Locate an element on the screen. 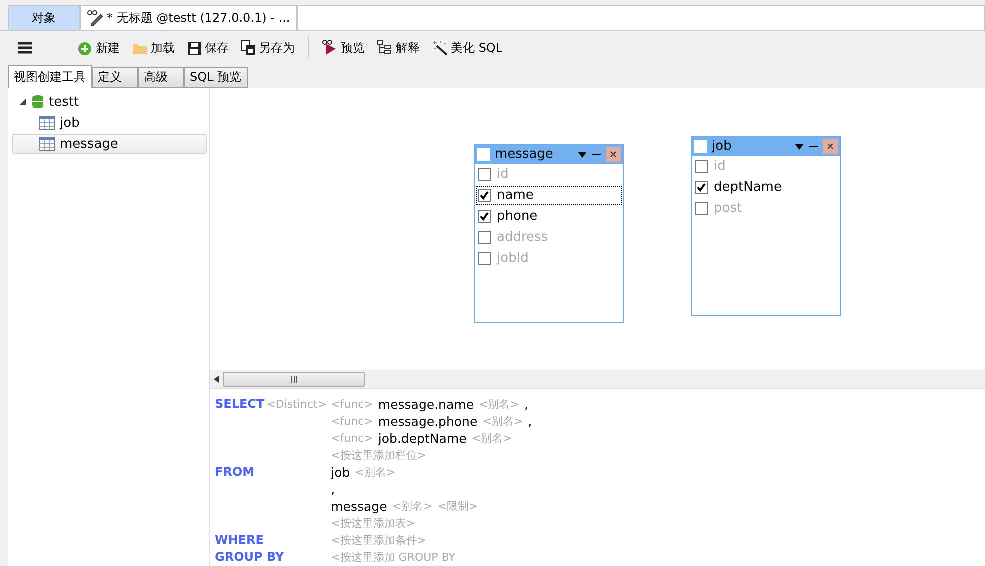  sql-text: message.phone is located at coordinates (428, 421).